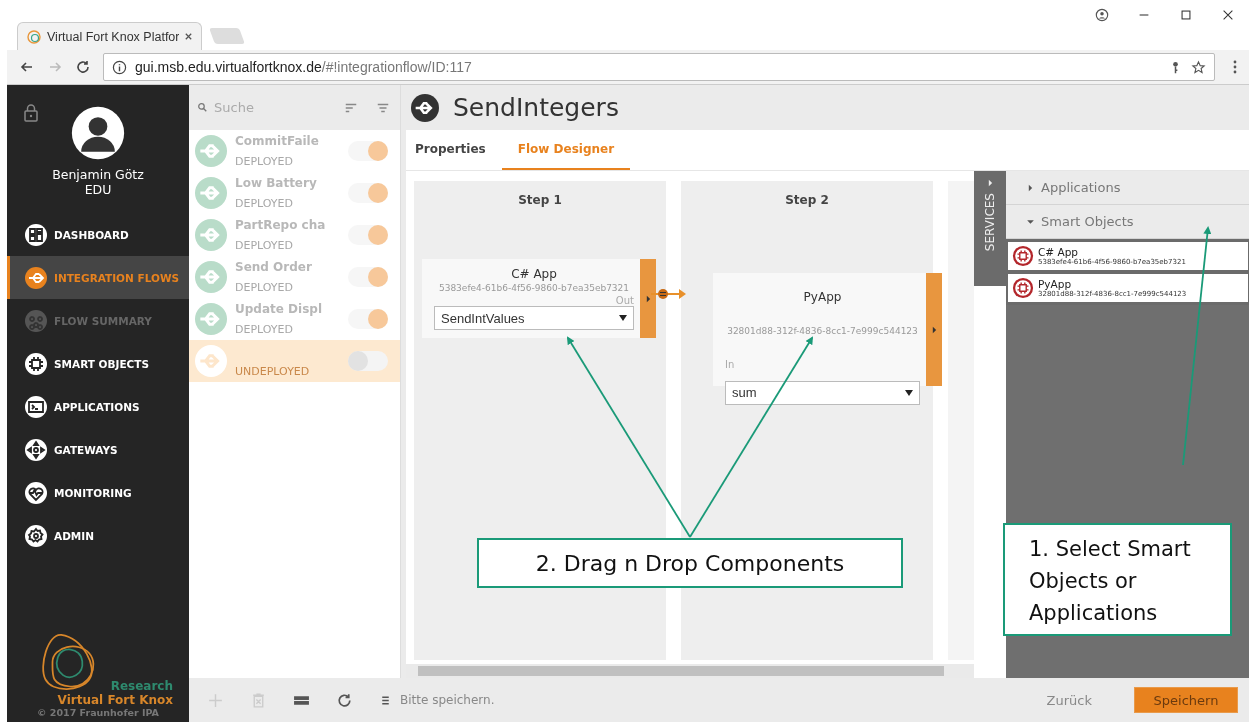  What do you see at coordinates (690, 563) in the screenshot?
I see `annotation-callout: 2. Drag n Drop Components` at bounding box center [690, 563].